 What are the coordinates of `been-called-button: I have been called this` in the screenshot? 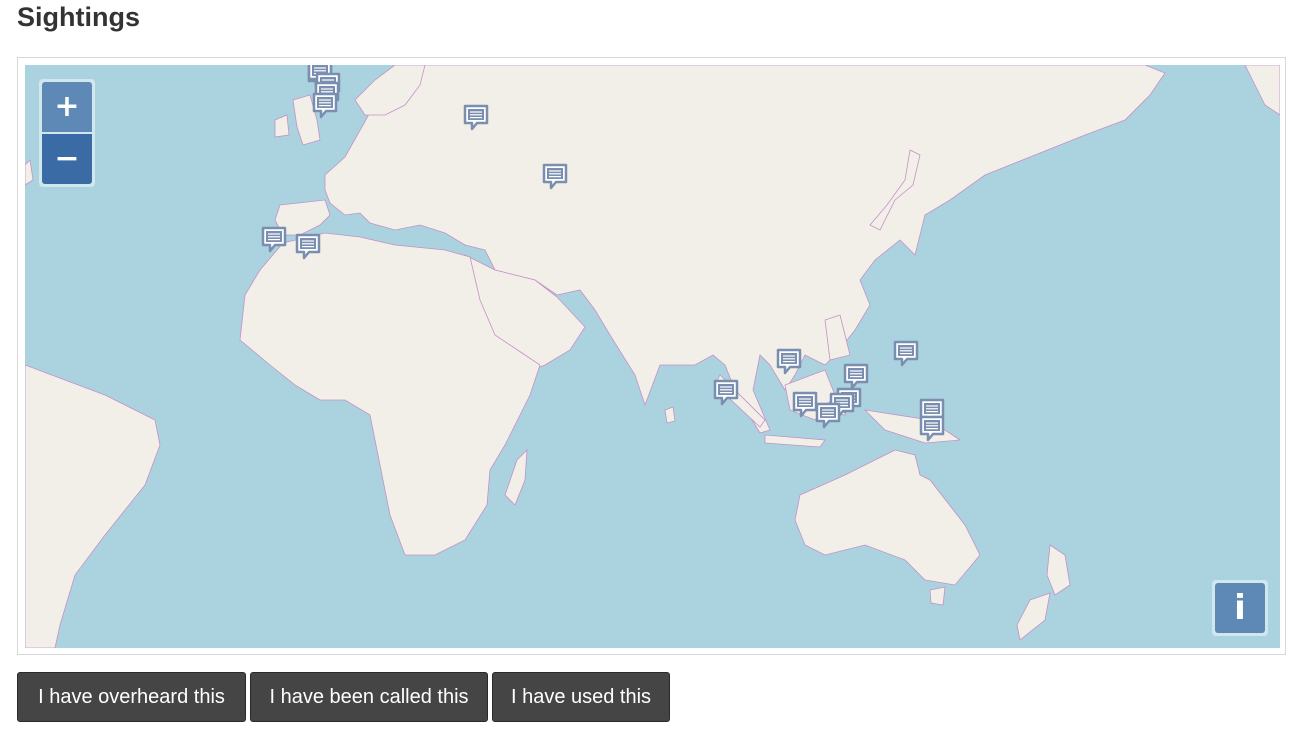 It's located at (369, 697).